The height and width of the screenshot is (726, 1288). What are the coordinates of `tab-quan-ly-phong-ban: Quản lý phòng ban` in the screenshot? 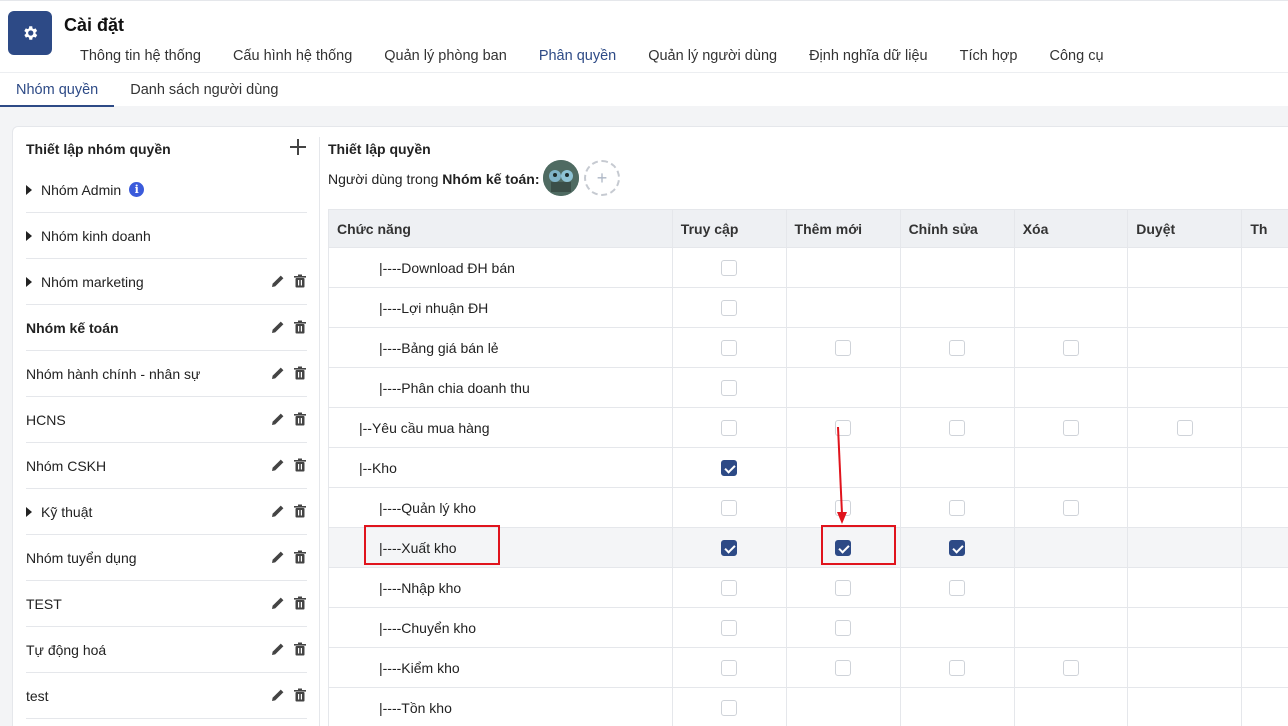 It's located at (445, 57).